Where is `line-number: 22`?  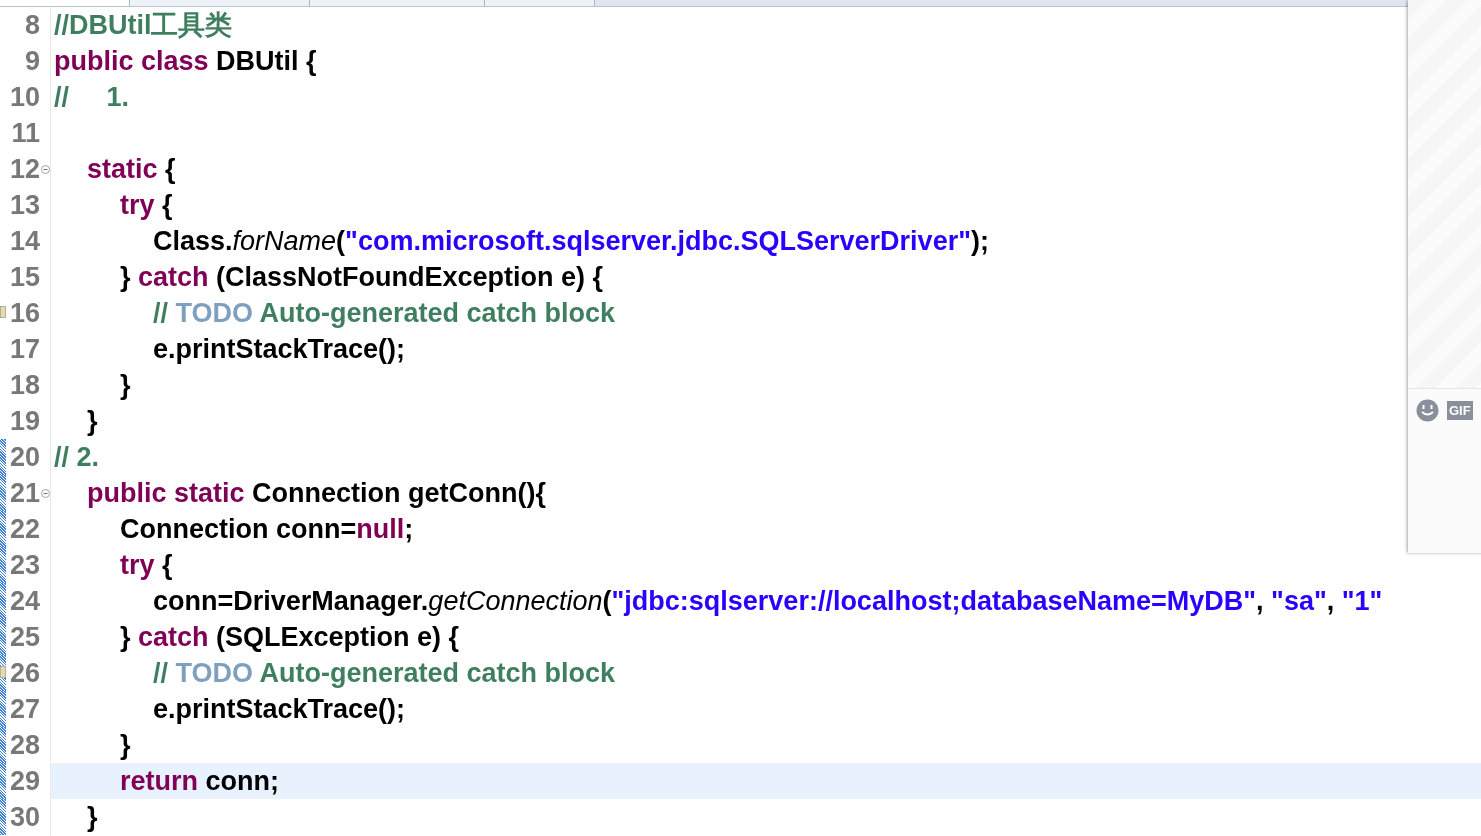
line-number: 22 is located at coordinates (24, 529).